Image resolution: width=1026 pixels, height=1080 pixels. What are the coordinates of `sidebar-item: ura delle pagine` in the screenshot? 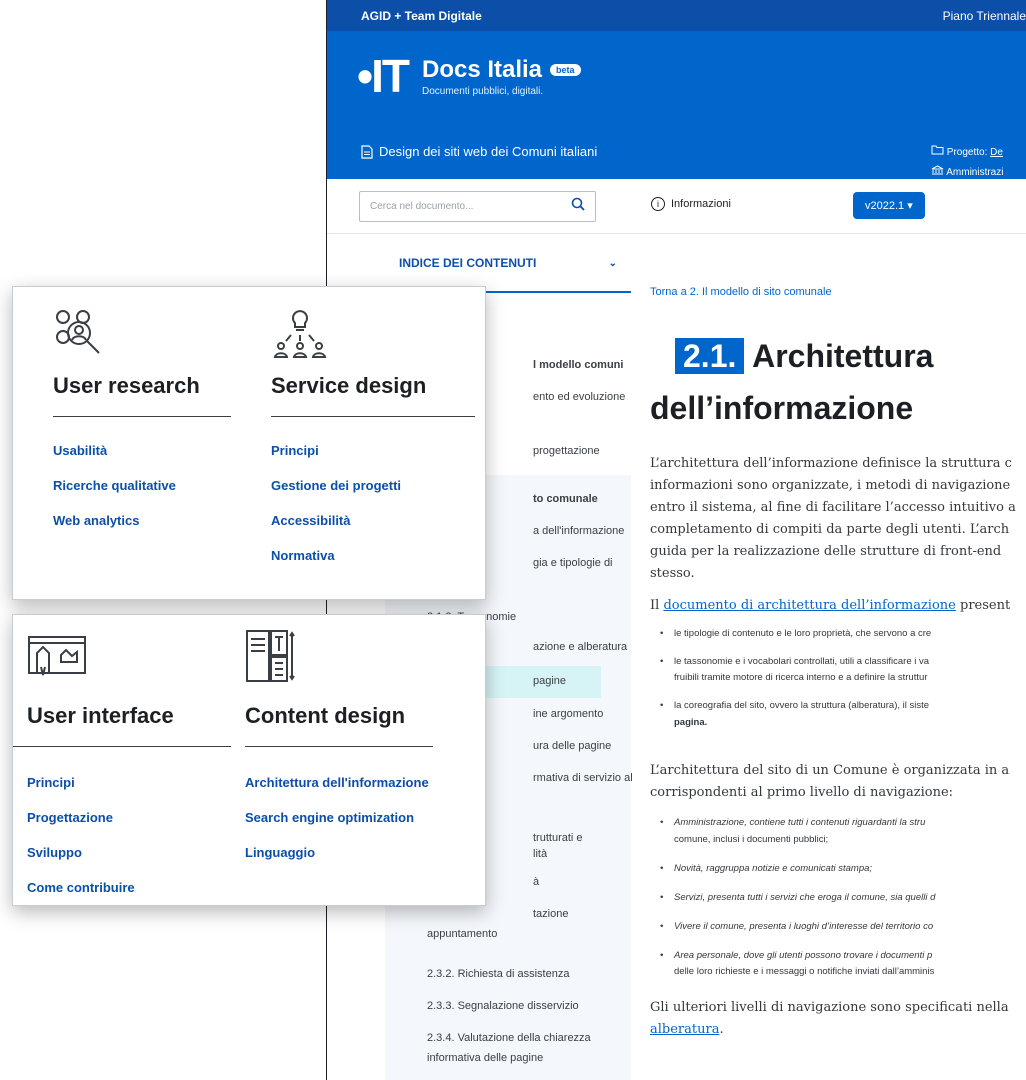 It's located at (572, 746).